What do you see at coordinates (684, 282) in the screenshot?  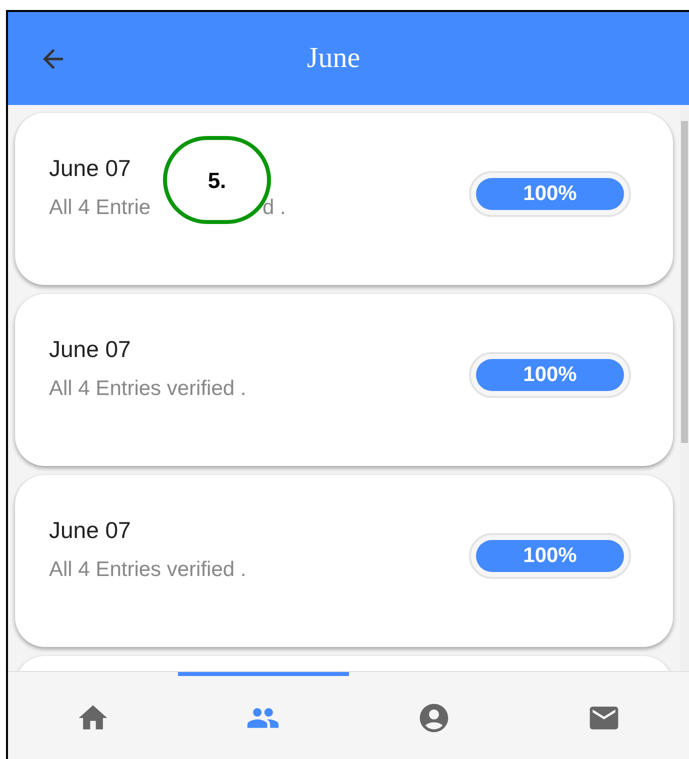 I see `scrollbar-thumb` at bounding box center [684, 282].